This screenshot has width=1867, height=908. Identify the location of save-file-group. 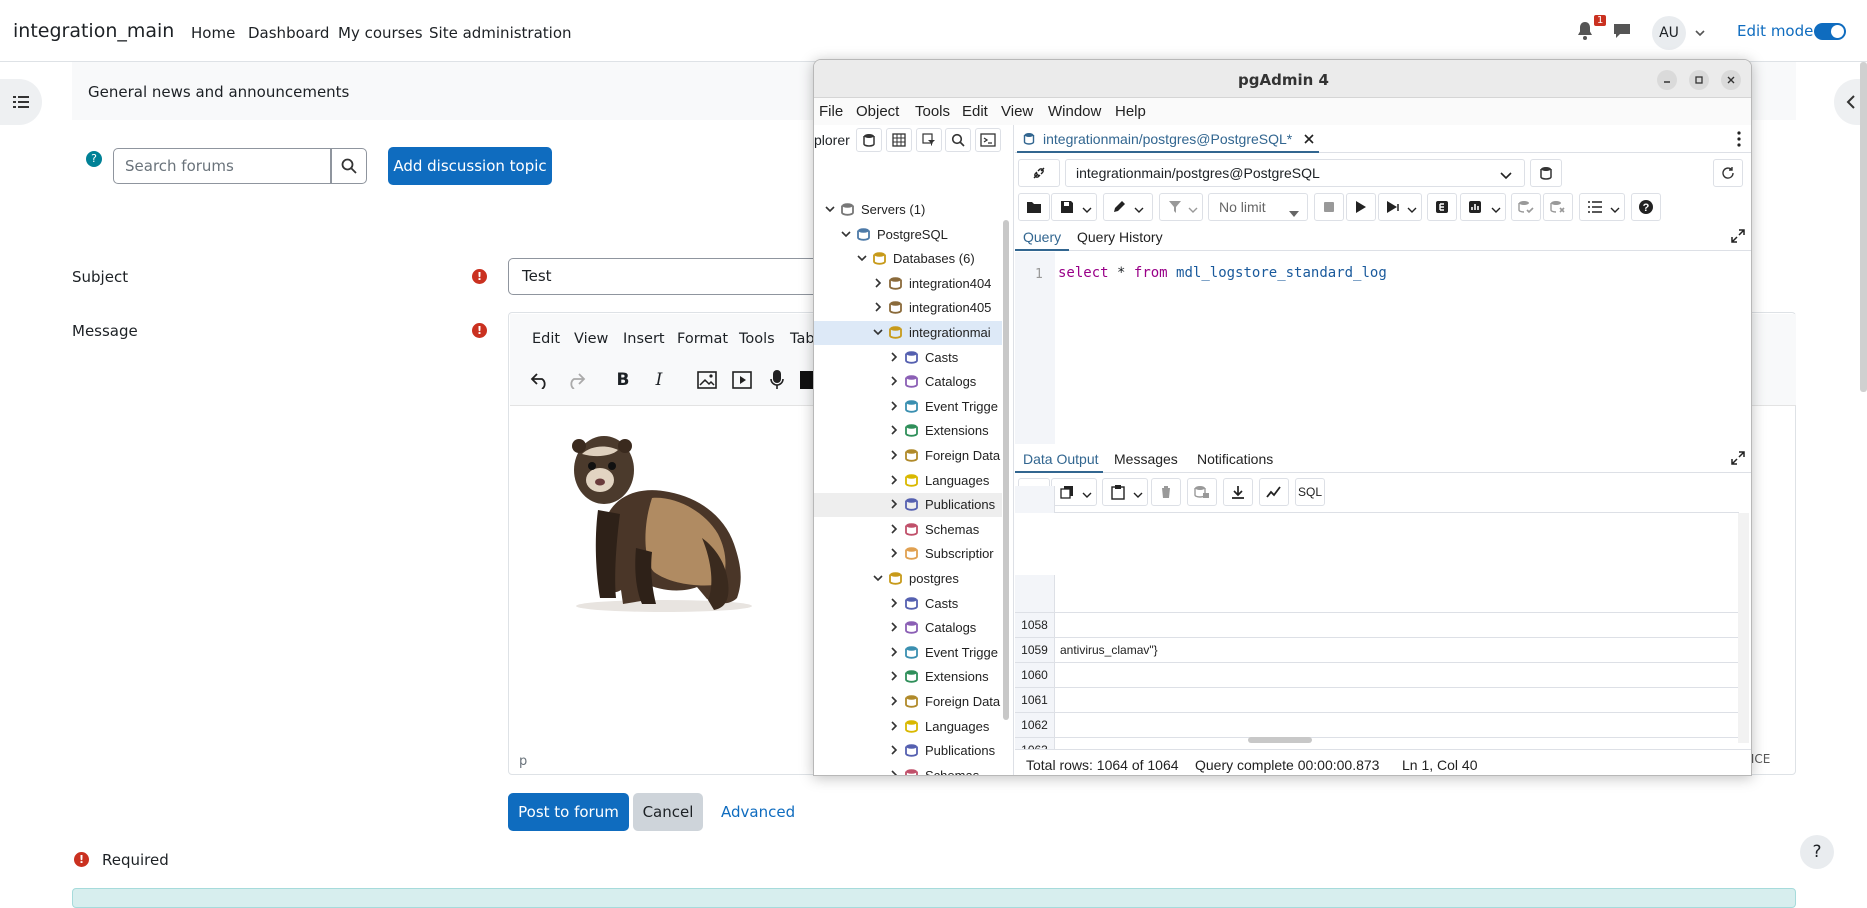
(1074, 207).